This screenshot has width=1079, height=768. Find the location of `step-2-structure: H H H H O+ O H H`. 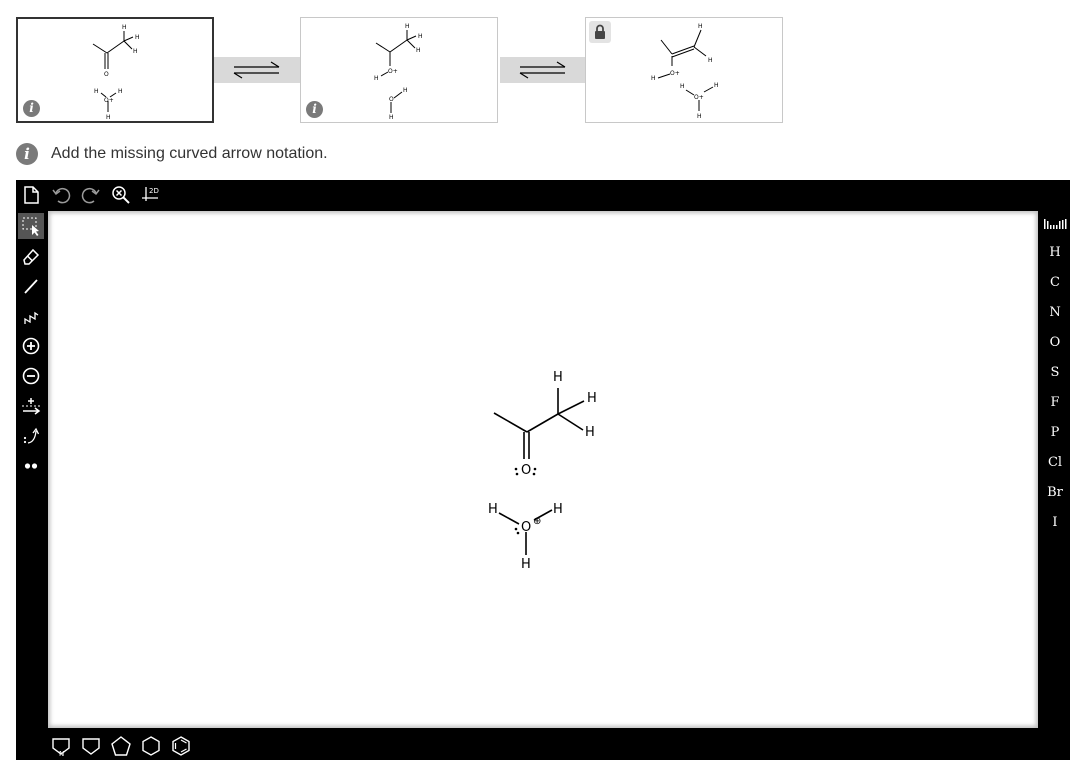

step-2-structure: H H H H O+ O H H is located at coordinates (398, 72).